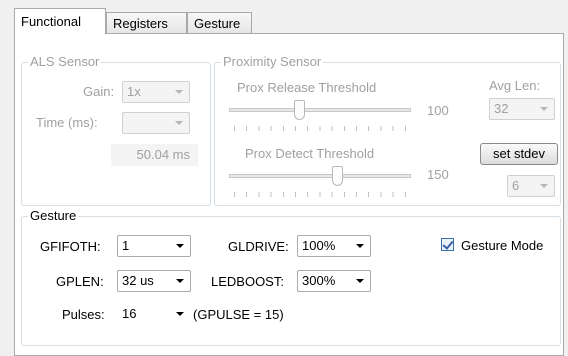  I want to click on prox-release-value: 100, so click(438, 110).